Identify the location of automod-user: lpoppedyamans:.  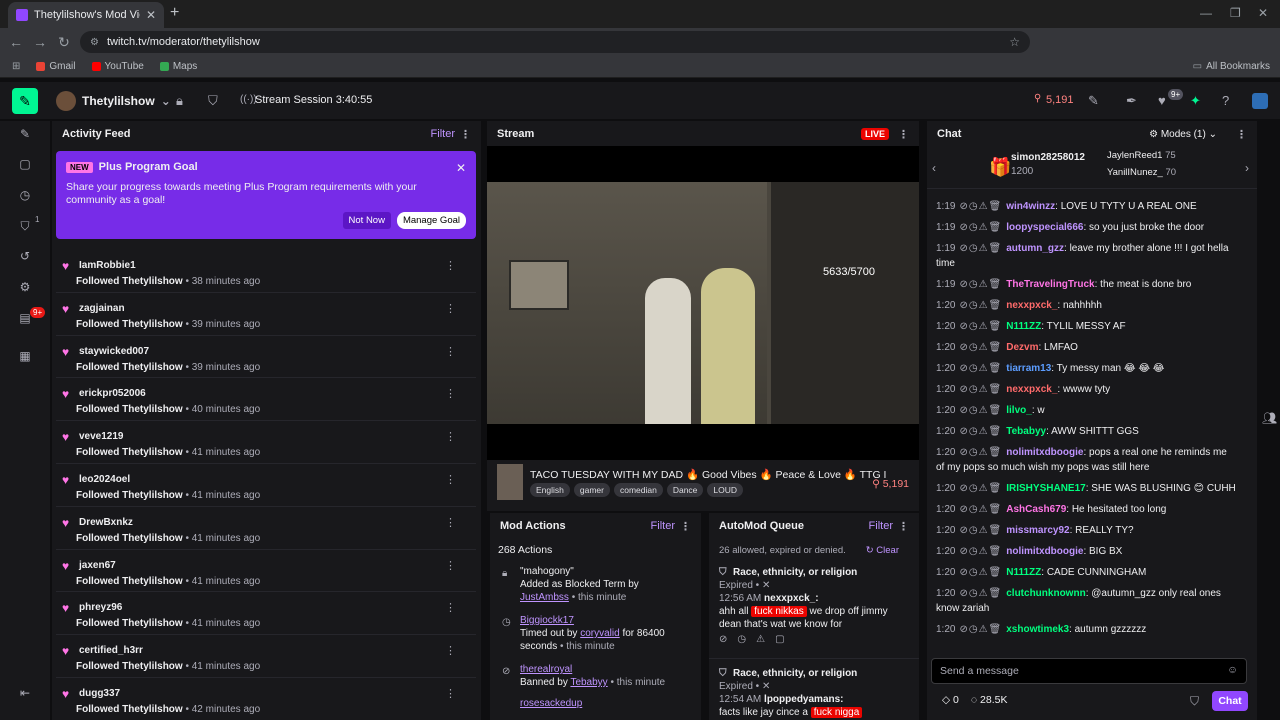
(803, 699).